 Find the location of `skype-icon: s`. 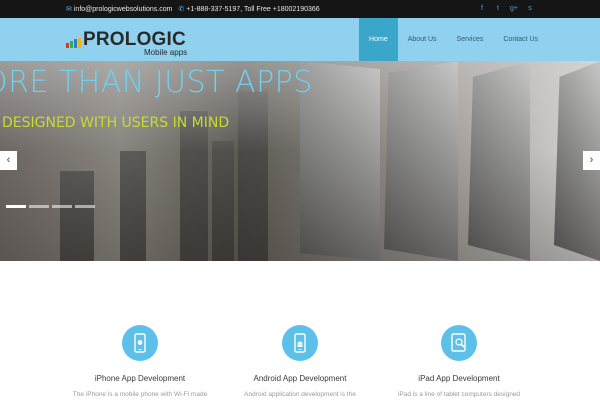

skype-icon: s is located at coordinates (530, 9).